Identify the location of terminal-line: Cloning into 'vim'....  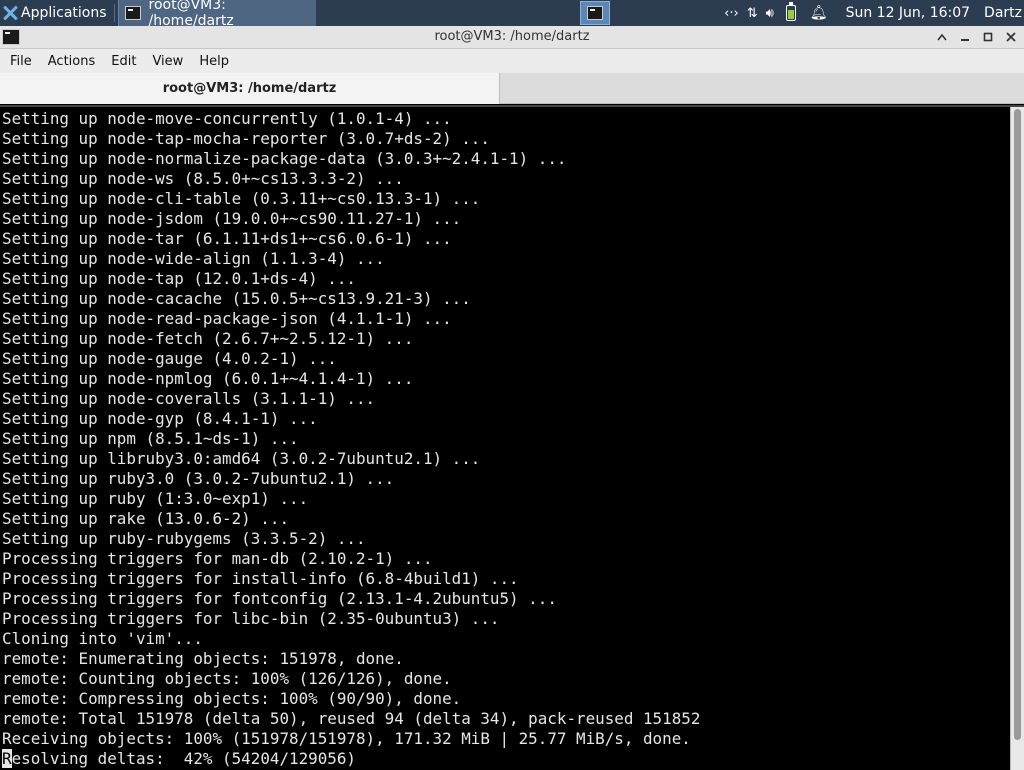
(102, 638).